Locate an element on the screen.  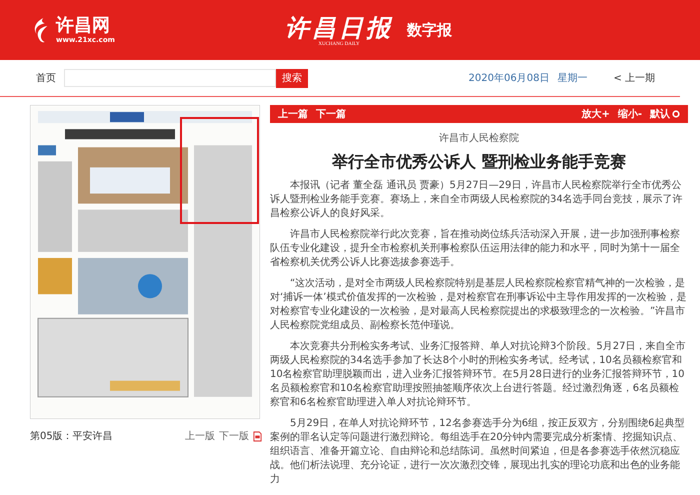
previous-issue-link: < 上一期 is located at coordinates (634, 78).